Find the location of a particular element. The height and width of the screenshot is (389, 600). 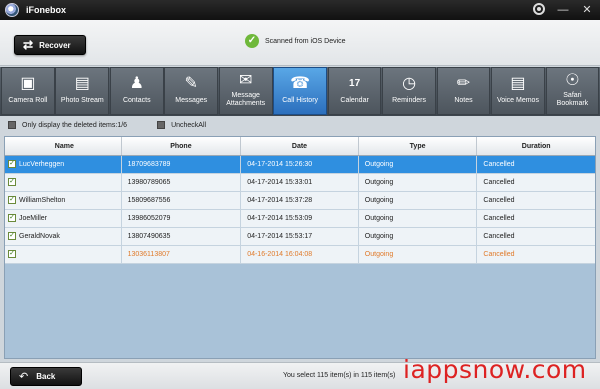

phone-cell: 13036113807 is located at coordinates (182, 254).